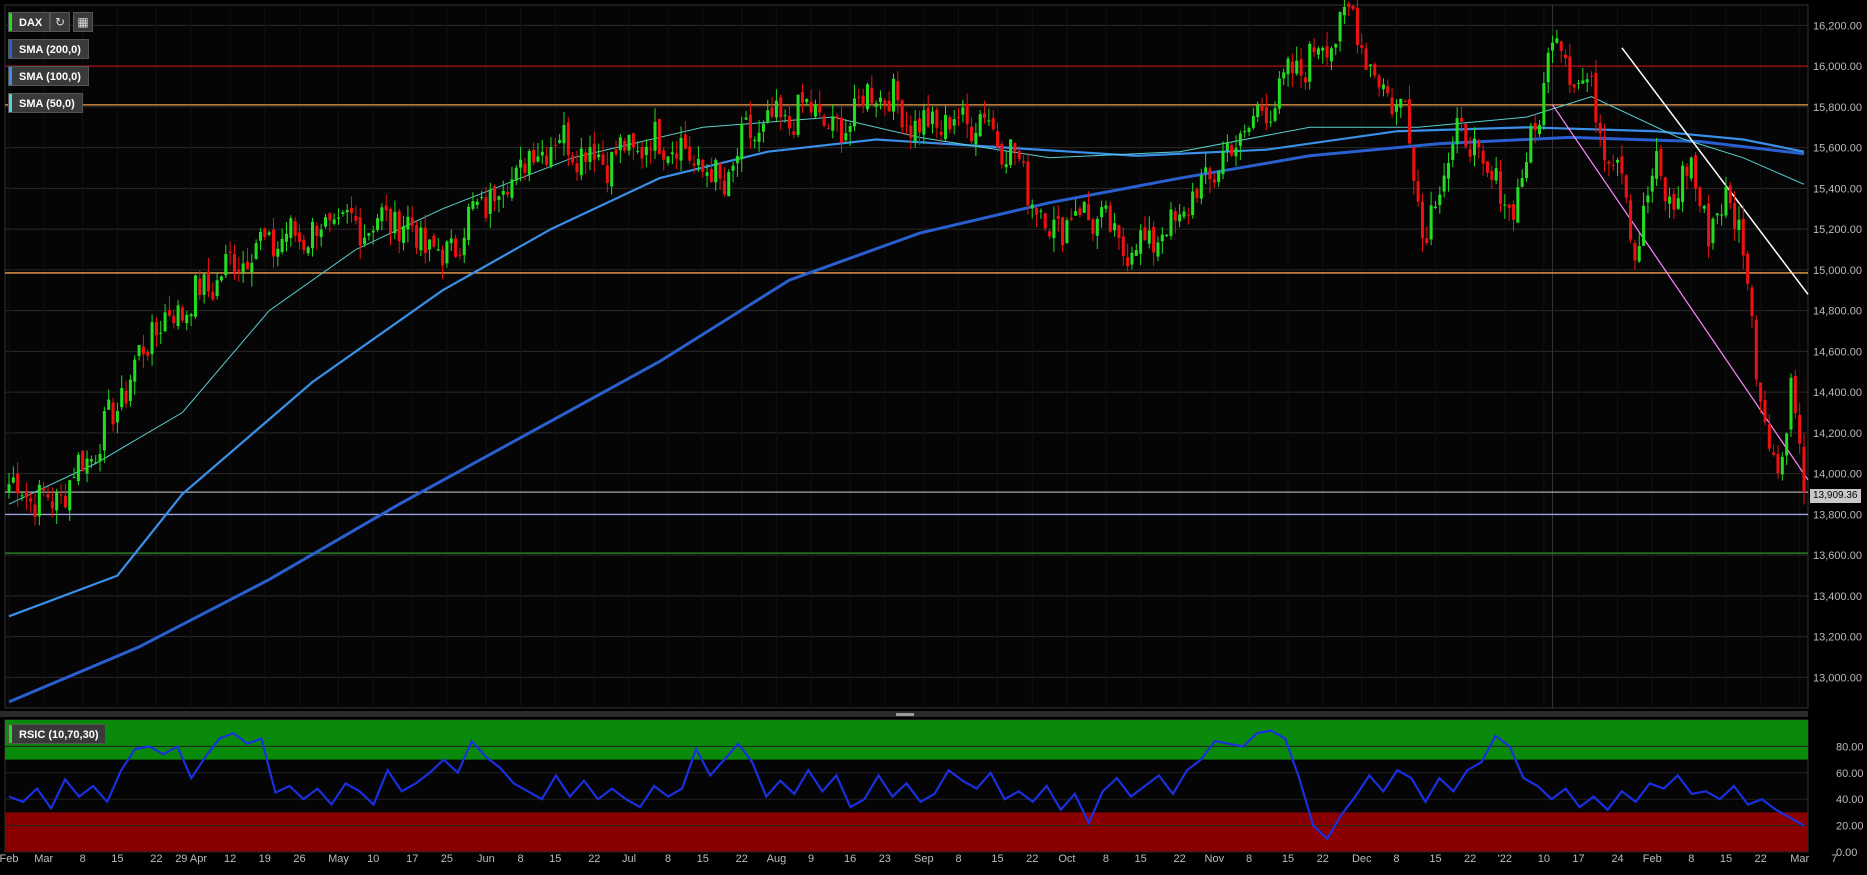 This screenshot has width=1867, height=875. Describe the element at coordinates (1837, 149) in the screenshot. I see `price-tick-label: 15,600.00` at that location.